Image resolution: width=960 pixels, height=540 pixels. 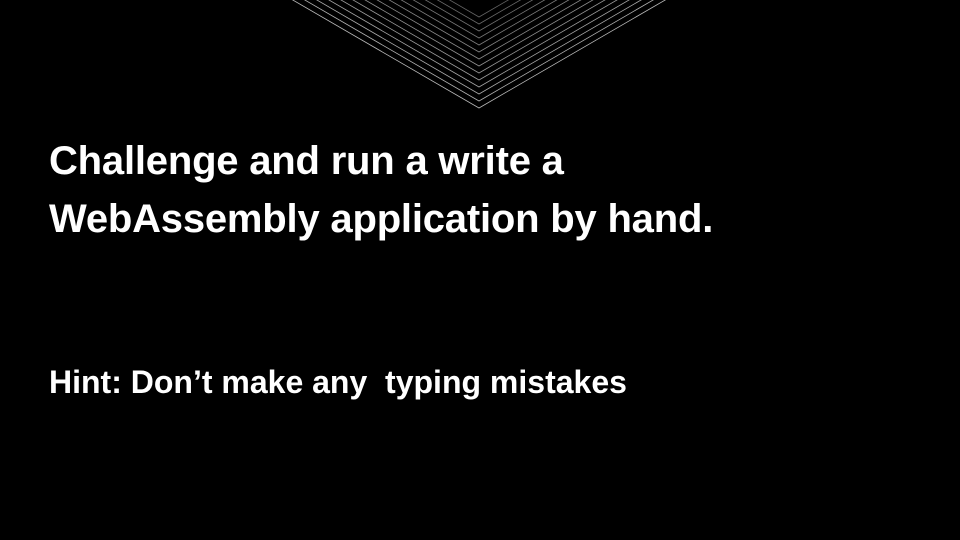 I want to click on hint-text: Hint: Don’t make any typing mistakes, so click(x=338, y=382).